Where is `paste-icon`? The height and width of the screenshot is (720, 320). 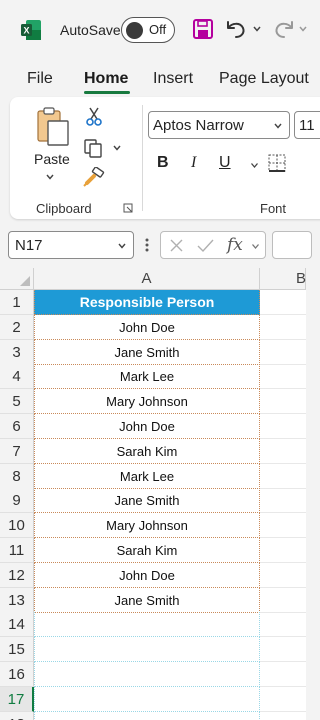 paste-icon is located at coordinates (54, 127).